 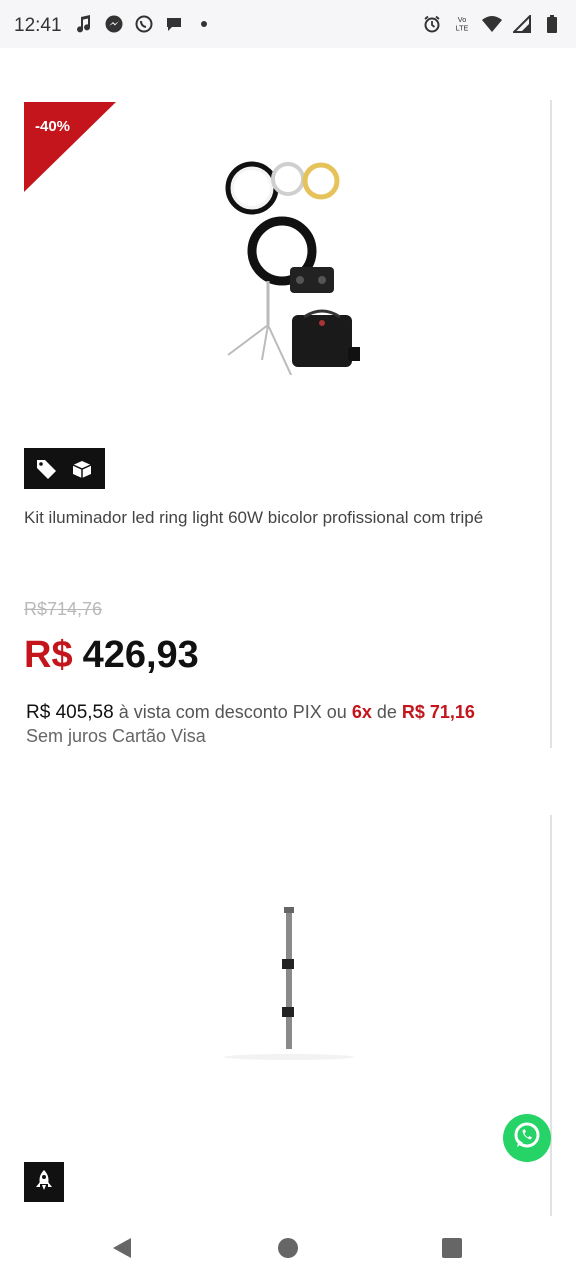 What do you see at coordinates (64, 468) in the screenshot?
I see `product-badges` at bounding box center [64, 468].